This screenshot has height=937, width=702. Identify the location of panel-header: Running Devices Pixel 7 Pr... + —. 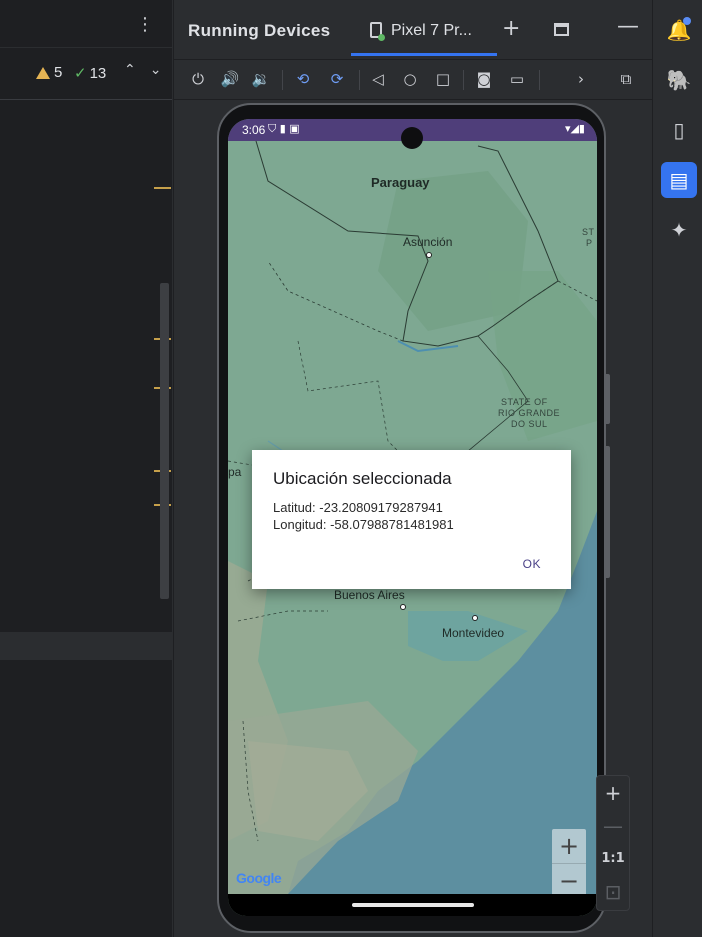
(413, 30).